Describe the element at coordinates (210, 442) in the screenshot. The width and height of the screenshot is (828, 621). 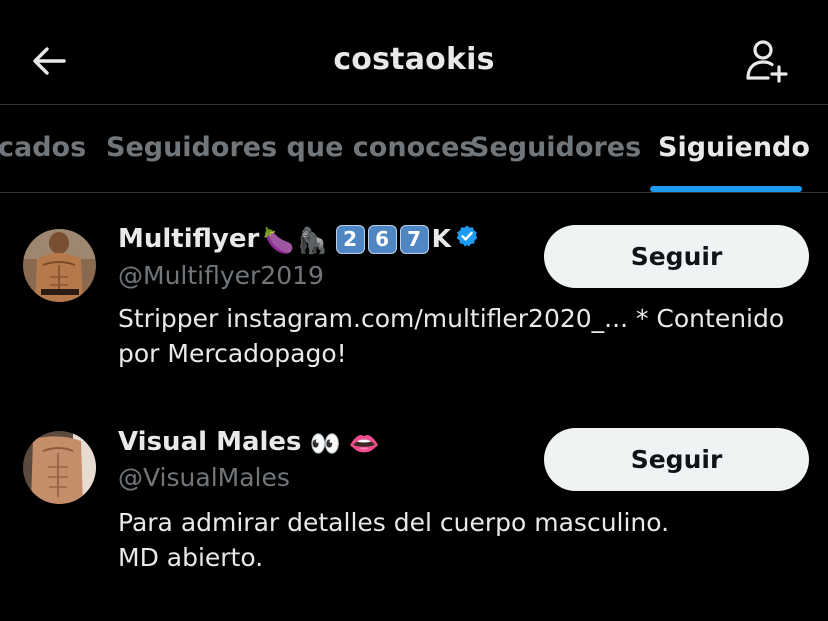
I see `user-display-name: Visual Males` at that location.